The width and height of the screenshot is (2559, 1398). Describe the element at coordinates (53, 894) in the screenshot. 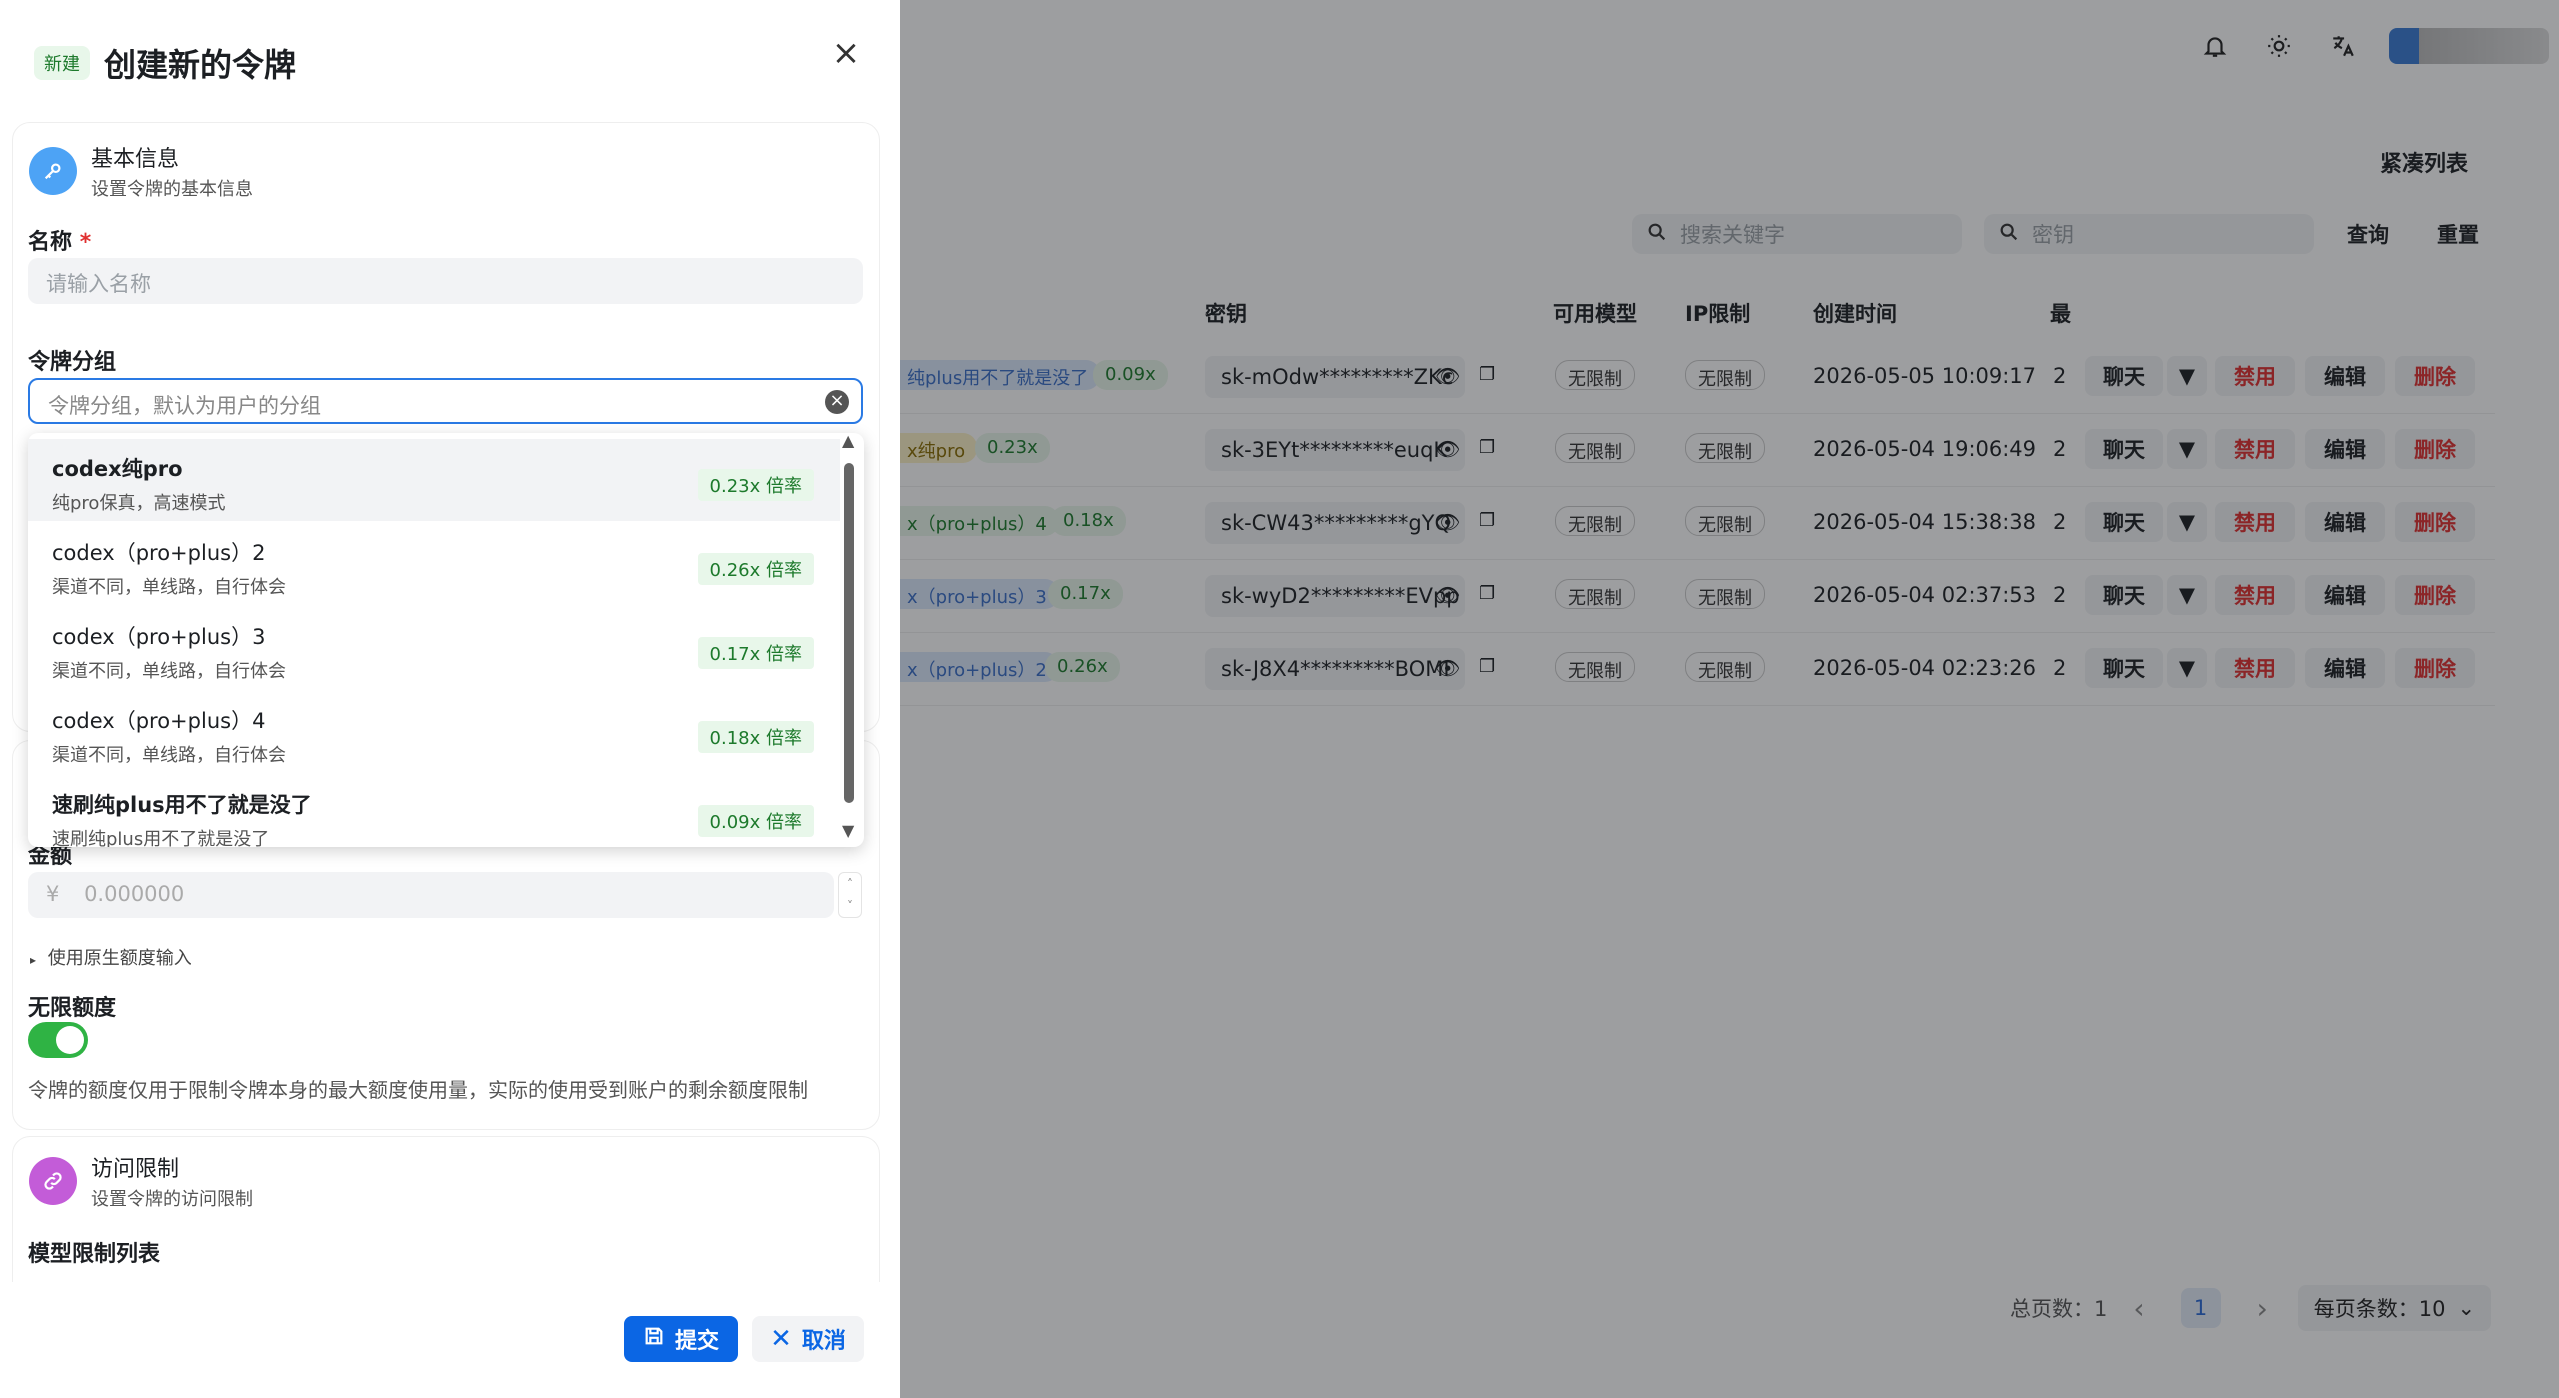

I see `currency-symbol: ¥` at that location.